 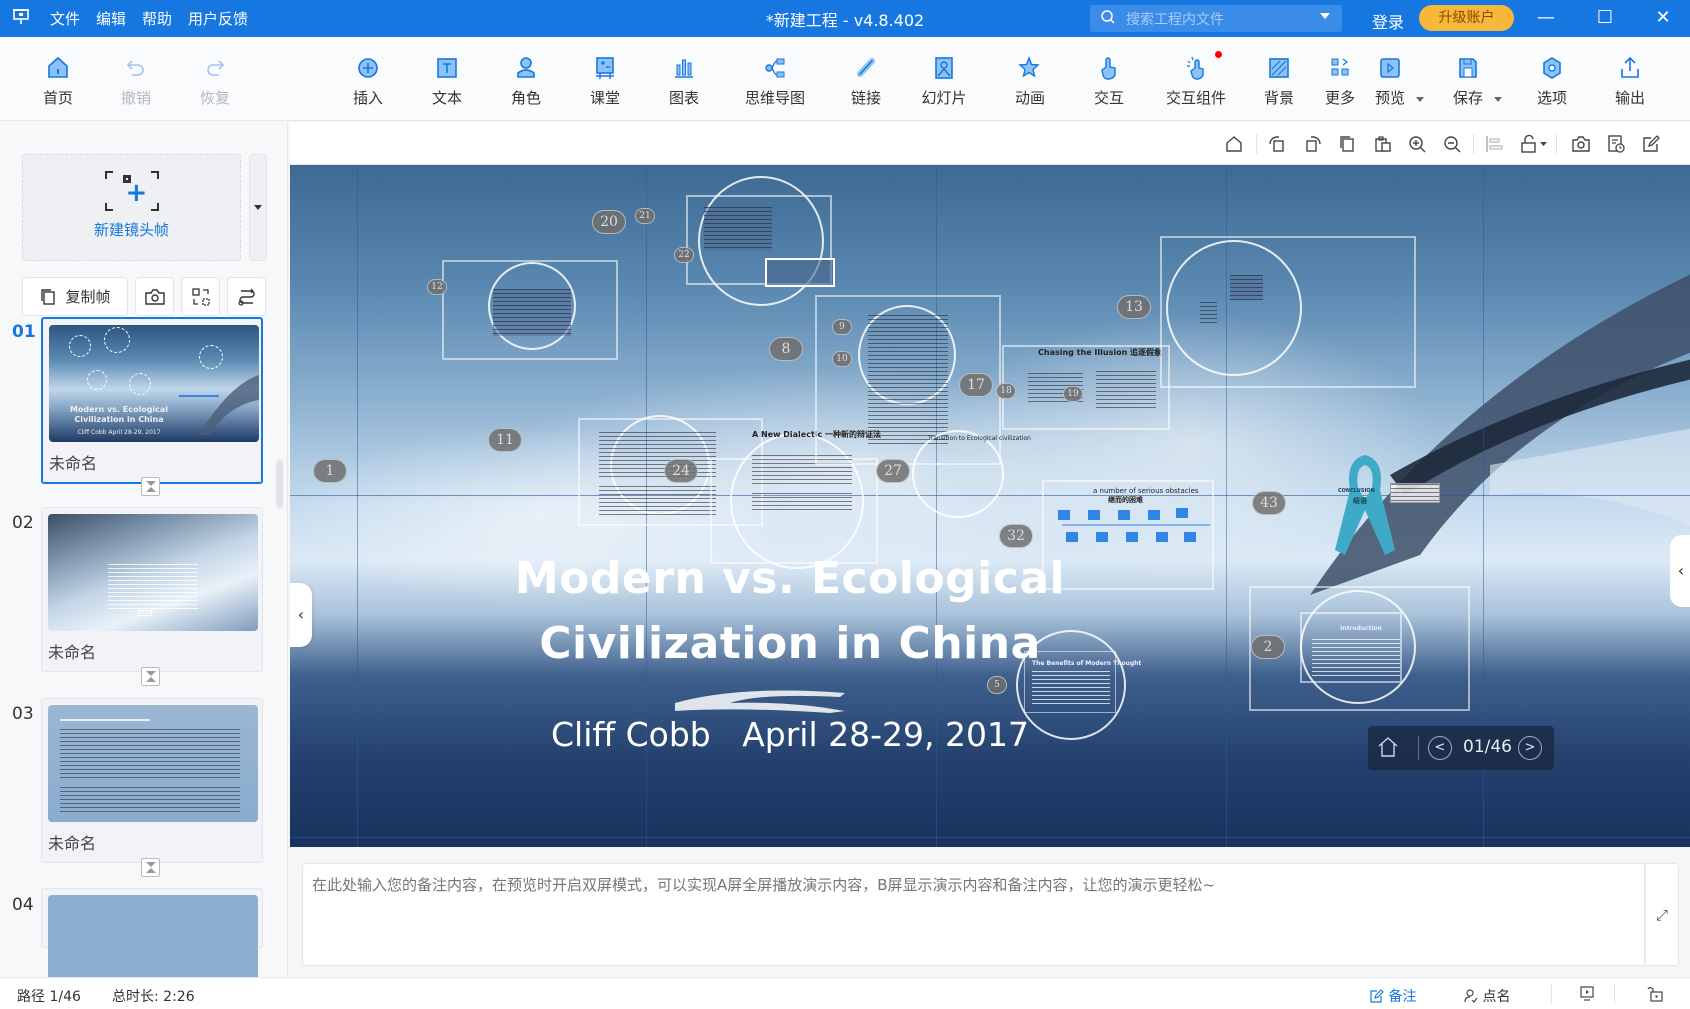 I want to click on rotate-left-icon, so click(x=1277, y=144).